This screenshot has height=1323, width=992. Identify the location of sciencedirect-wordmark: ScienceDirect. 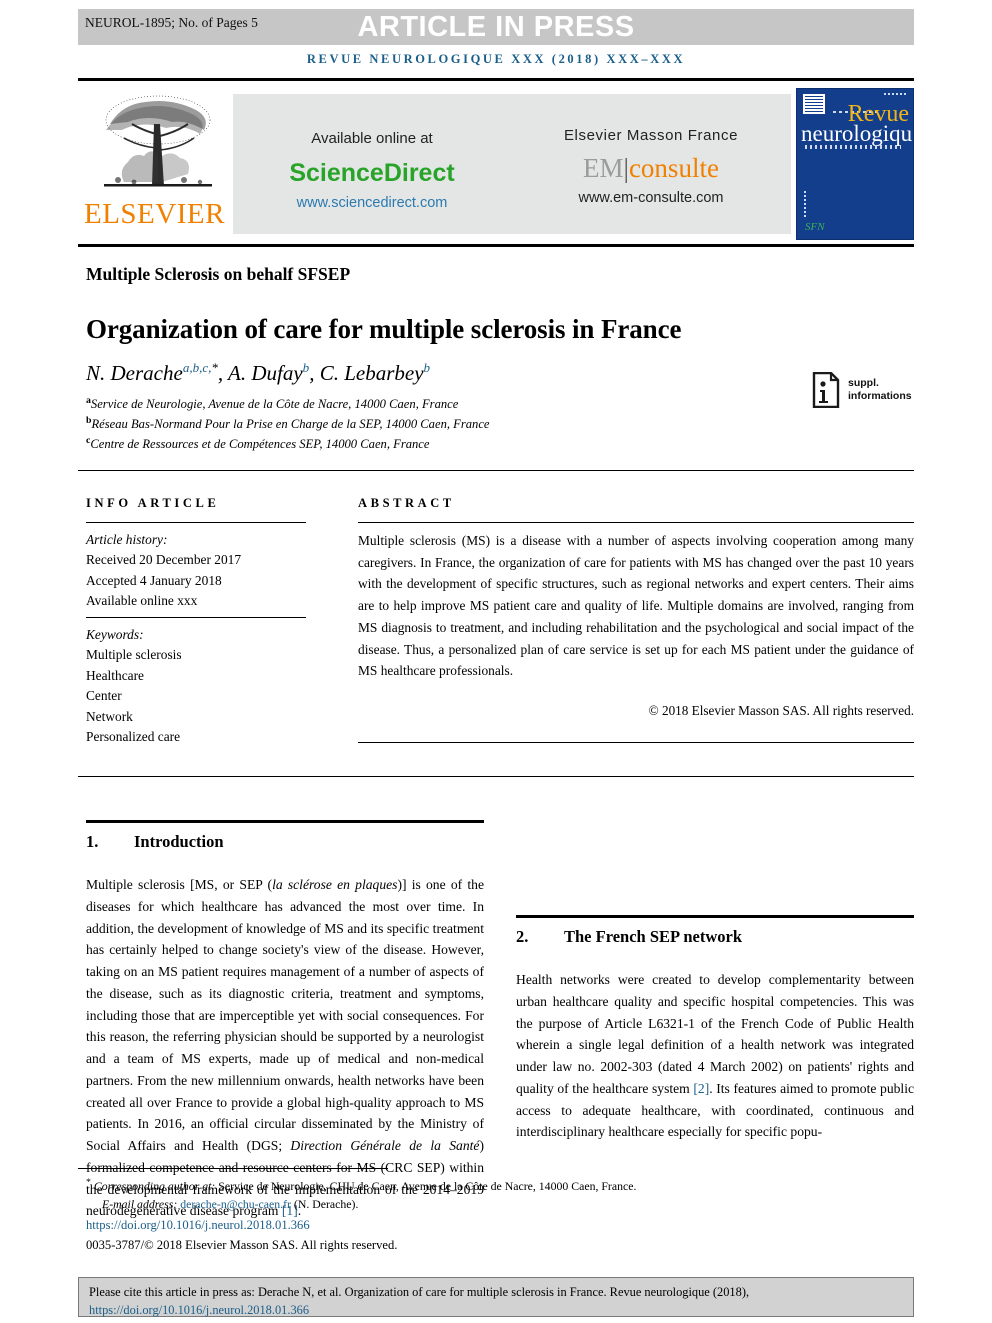
(372, 173).